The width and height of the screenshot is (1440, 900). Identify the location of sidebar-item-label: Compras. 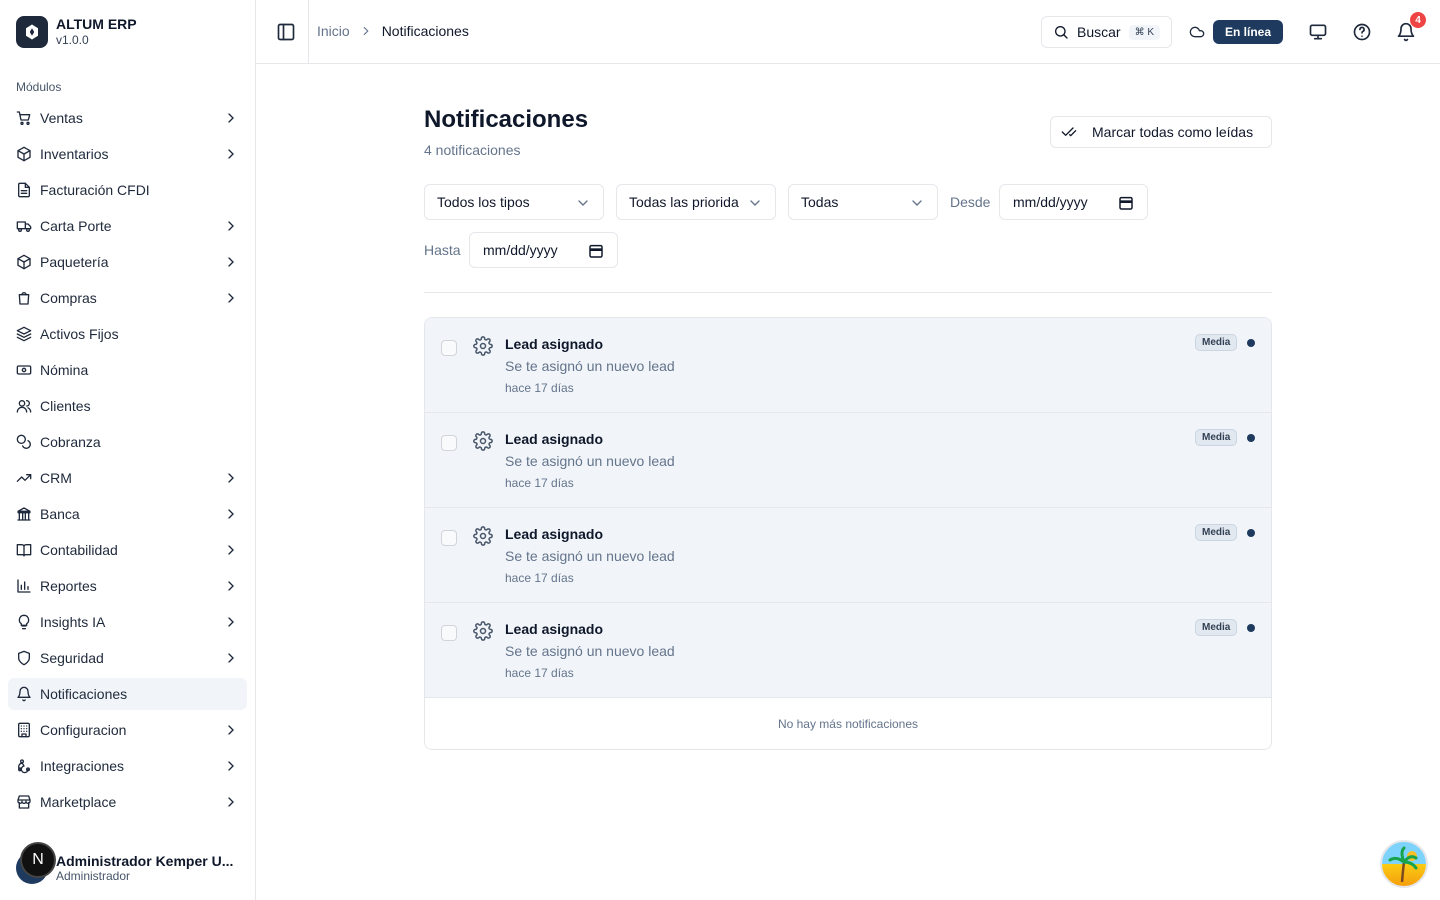
(68, 298).